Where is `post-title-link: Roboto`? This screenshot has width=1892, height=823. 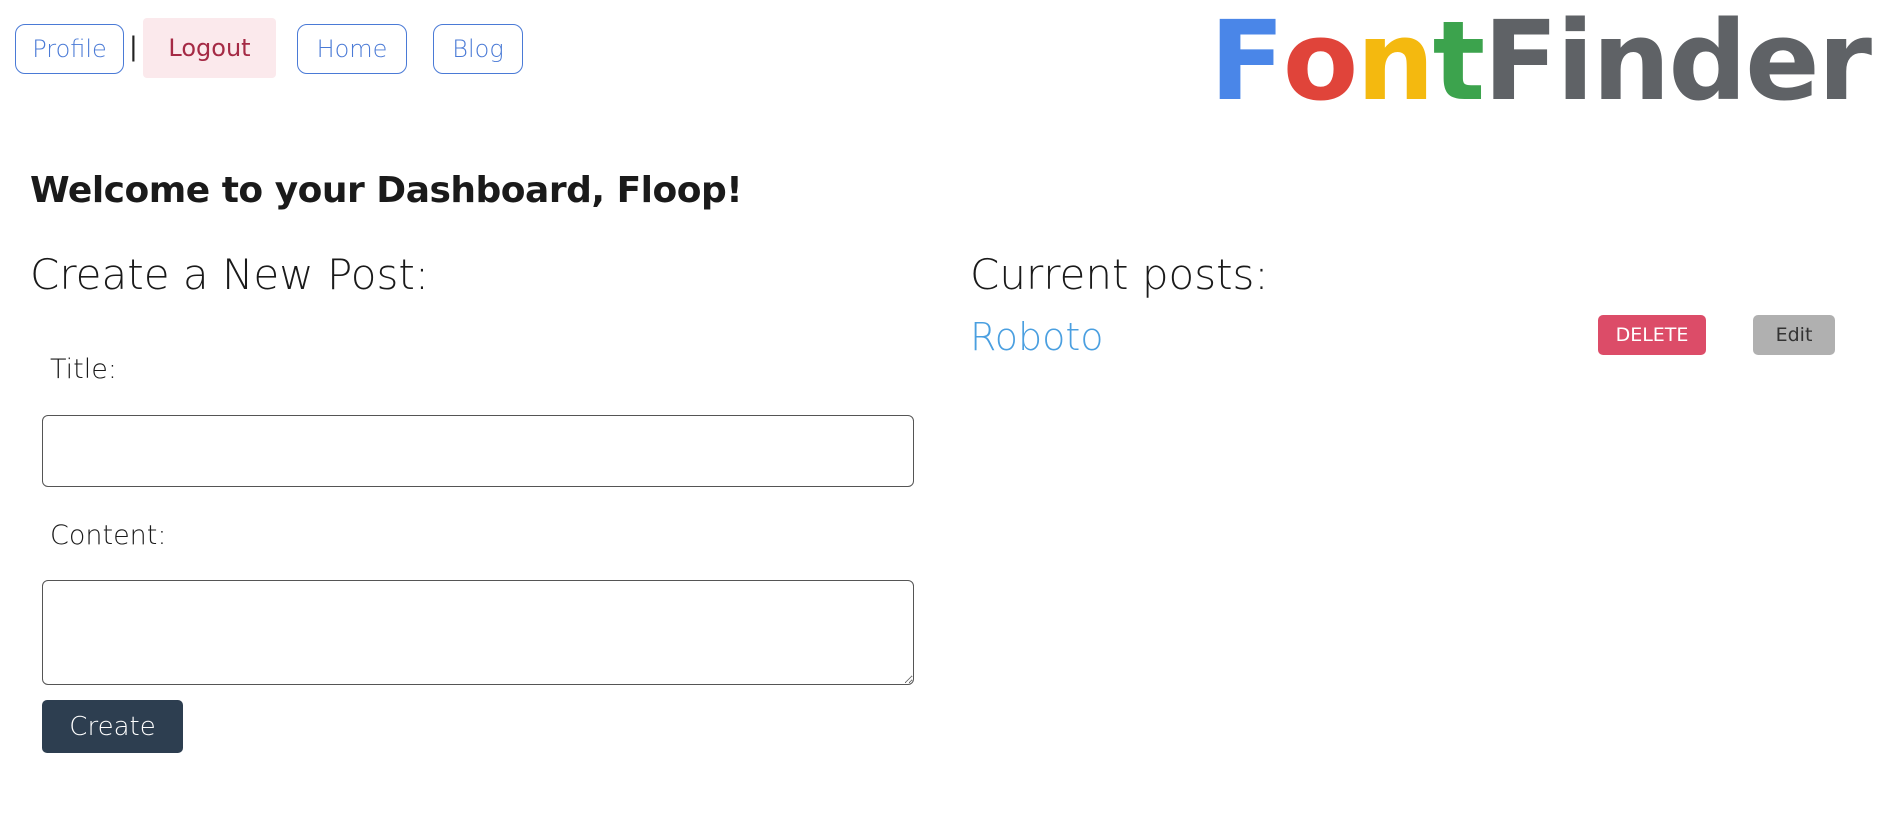
post-title-link: Roboto is located at coordinates (1036, 337).